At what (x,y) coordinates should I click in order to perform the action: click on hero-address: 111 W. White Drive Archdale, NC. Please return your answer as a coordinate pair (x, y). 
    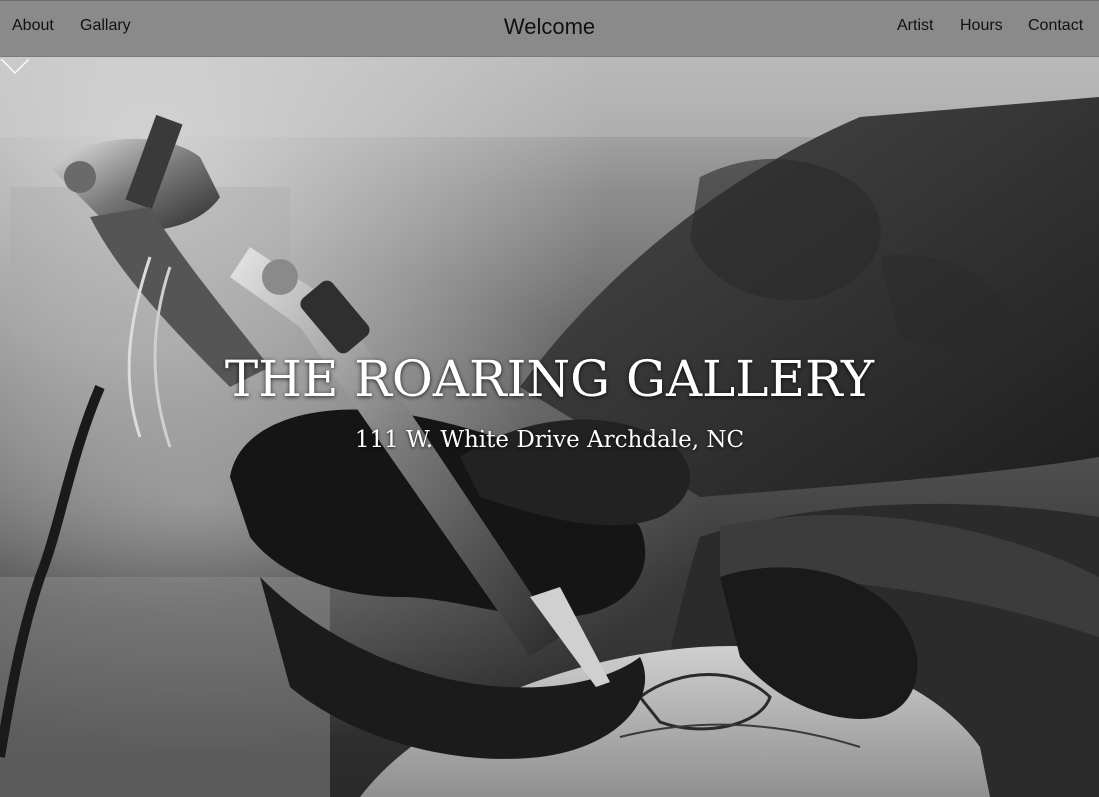
    Looking at the image, I should click on (549, 440).